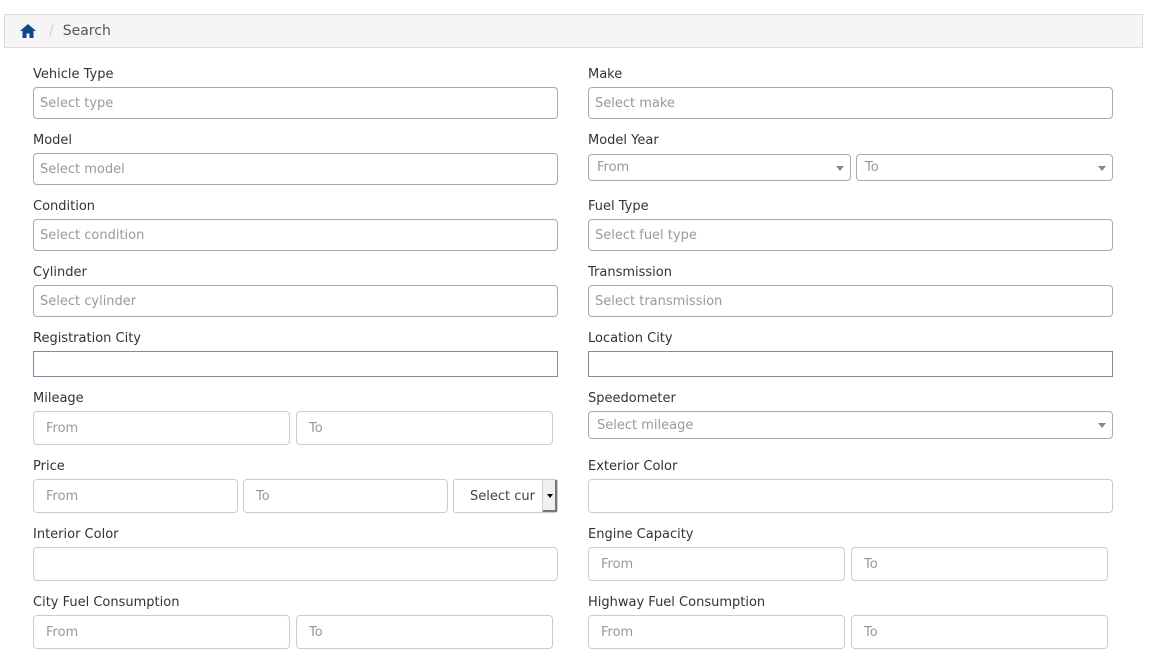 The height and width of the screenshot is (654, 1150). What do you see at coordinates (76, 534) in the screenshot?
I see `interior-color-label: Interior Color` at bounding box center [76, 534].